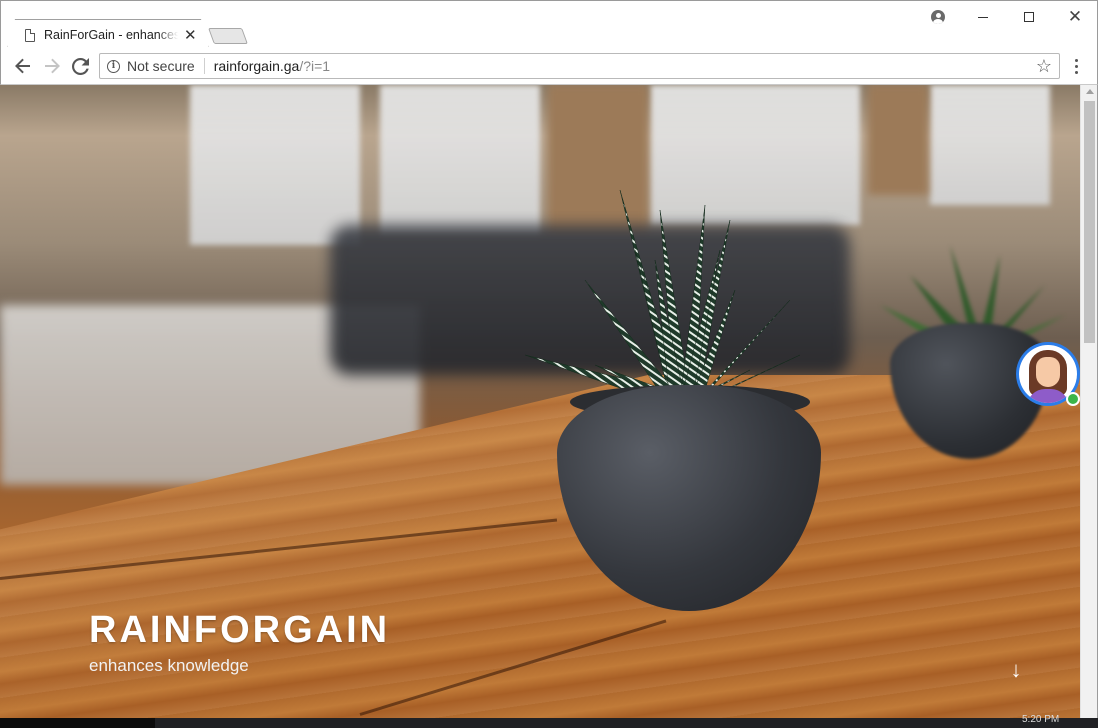 Image resolution: width=1098 pixels, height=728 pixels. What do you see at coordinates (549, 24) in the screenshot?
I see `browser-titlebar: RainForGain - enhances k ✕ ✕` at bounding box center [549, 24].